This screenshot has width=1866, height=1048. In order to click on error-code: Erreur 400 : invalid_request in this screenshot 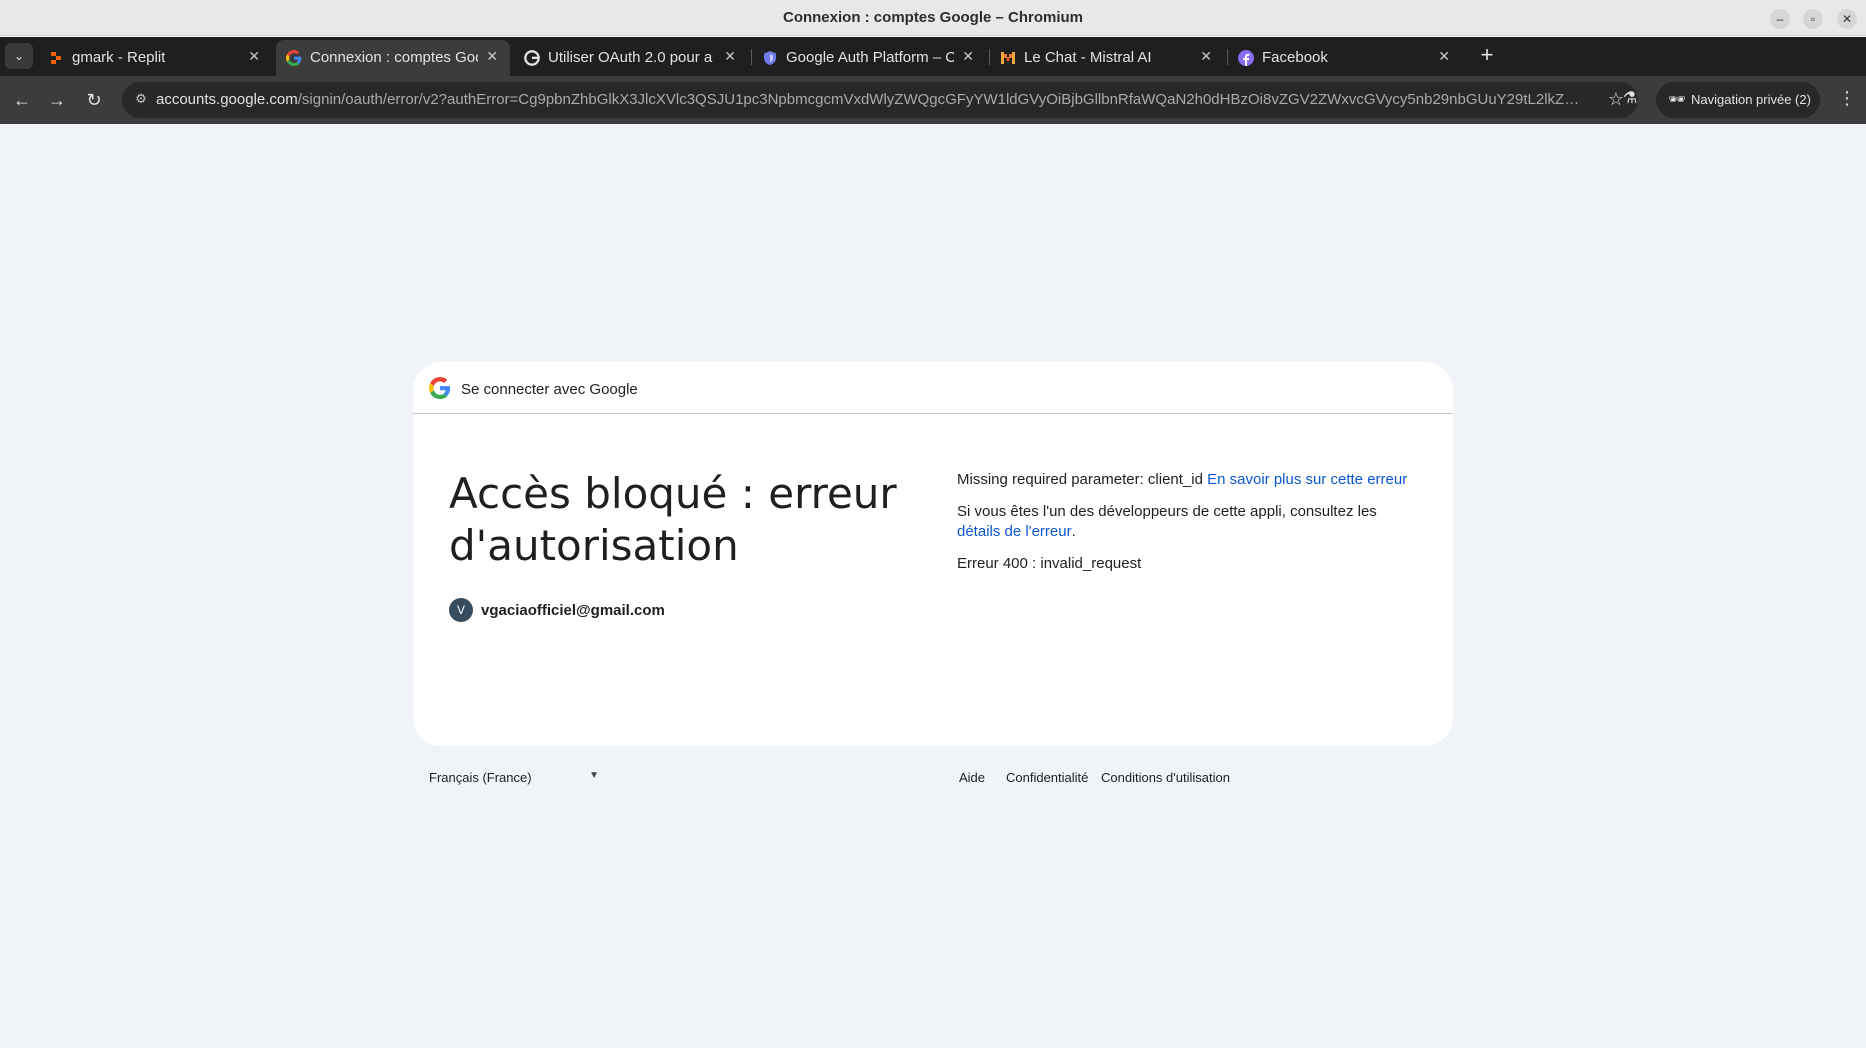, I will do `click(1049, 563)`.